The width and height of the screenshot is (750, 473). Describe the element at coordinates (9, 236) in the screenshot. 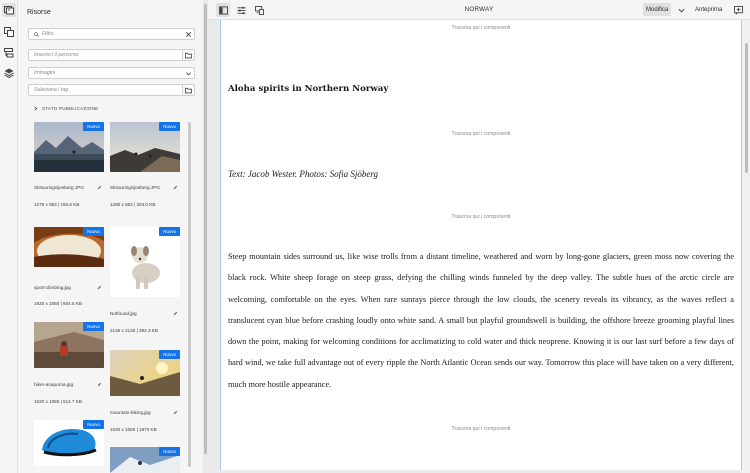

I see `side-rail` at that location.